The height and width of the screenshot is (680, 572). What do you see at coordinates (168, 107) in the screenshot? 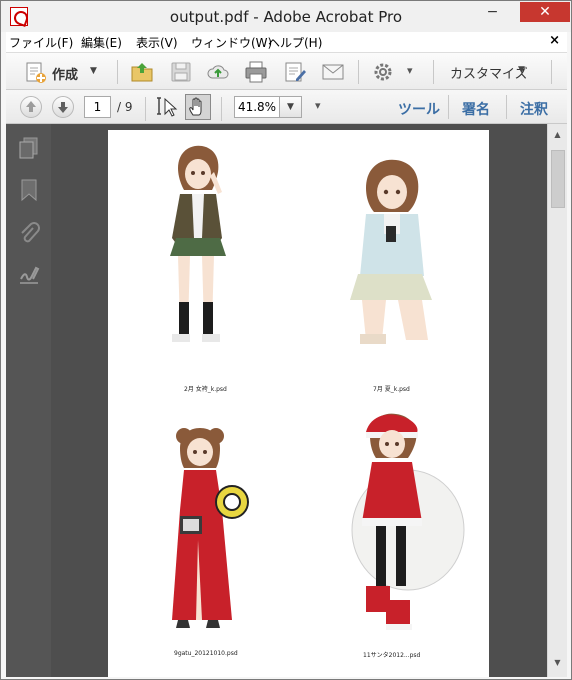
I see `select-tool-icon` at bounding box center [168, 107].